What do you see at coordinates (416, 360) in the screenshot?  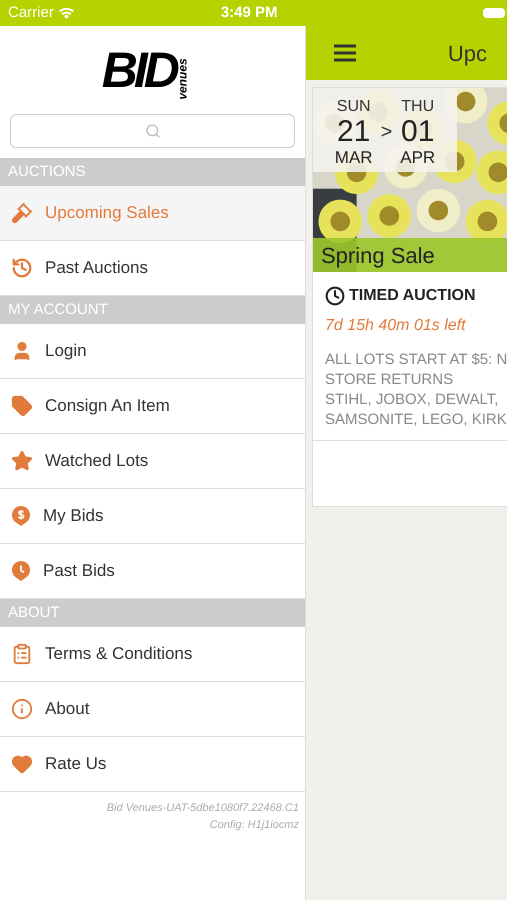 I see `description-line: ALL LOTS START AT $5: N` at bounding box center [416, 360].